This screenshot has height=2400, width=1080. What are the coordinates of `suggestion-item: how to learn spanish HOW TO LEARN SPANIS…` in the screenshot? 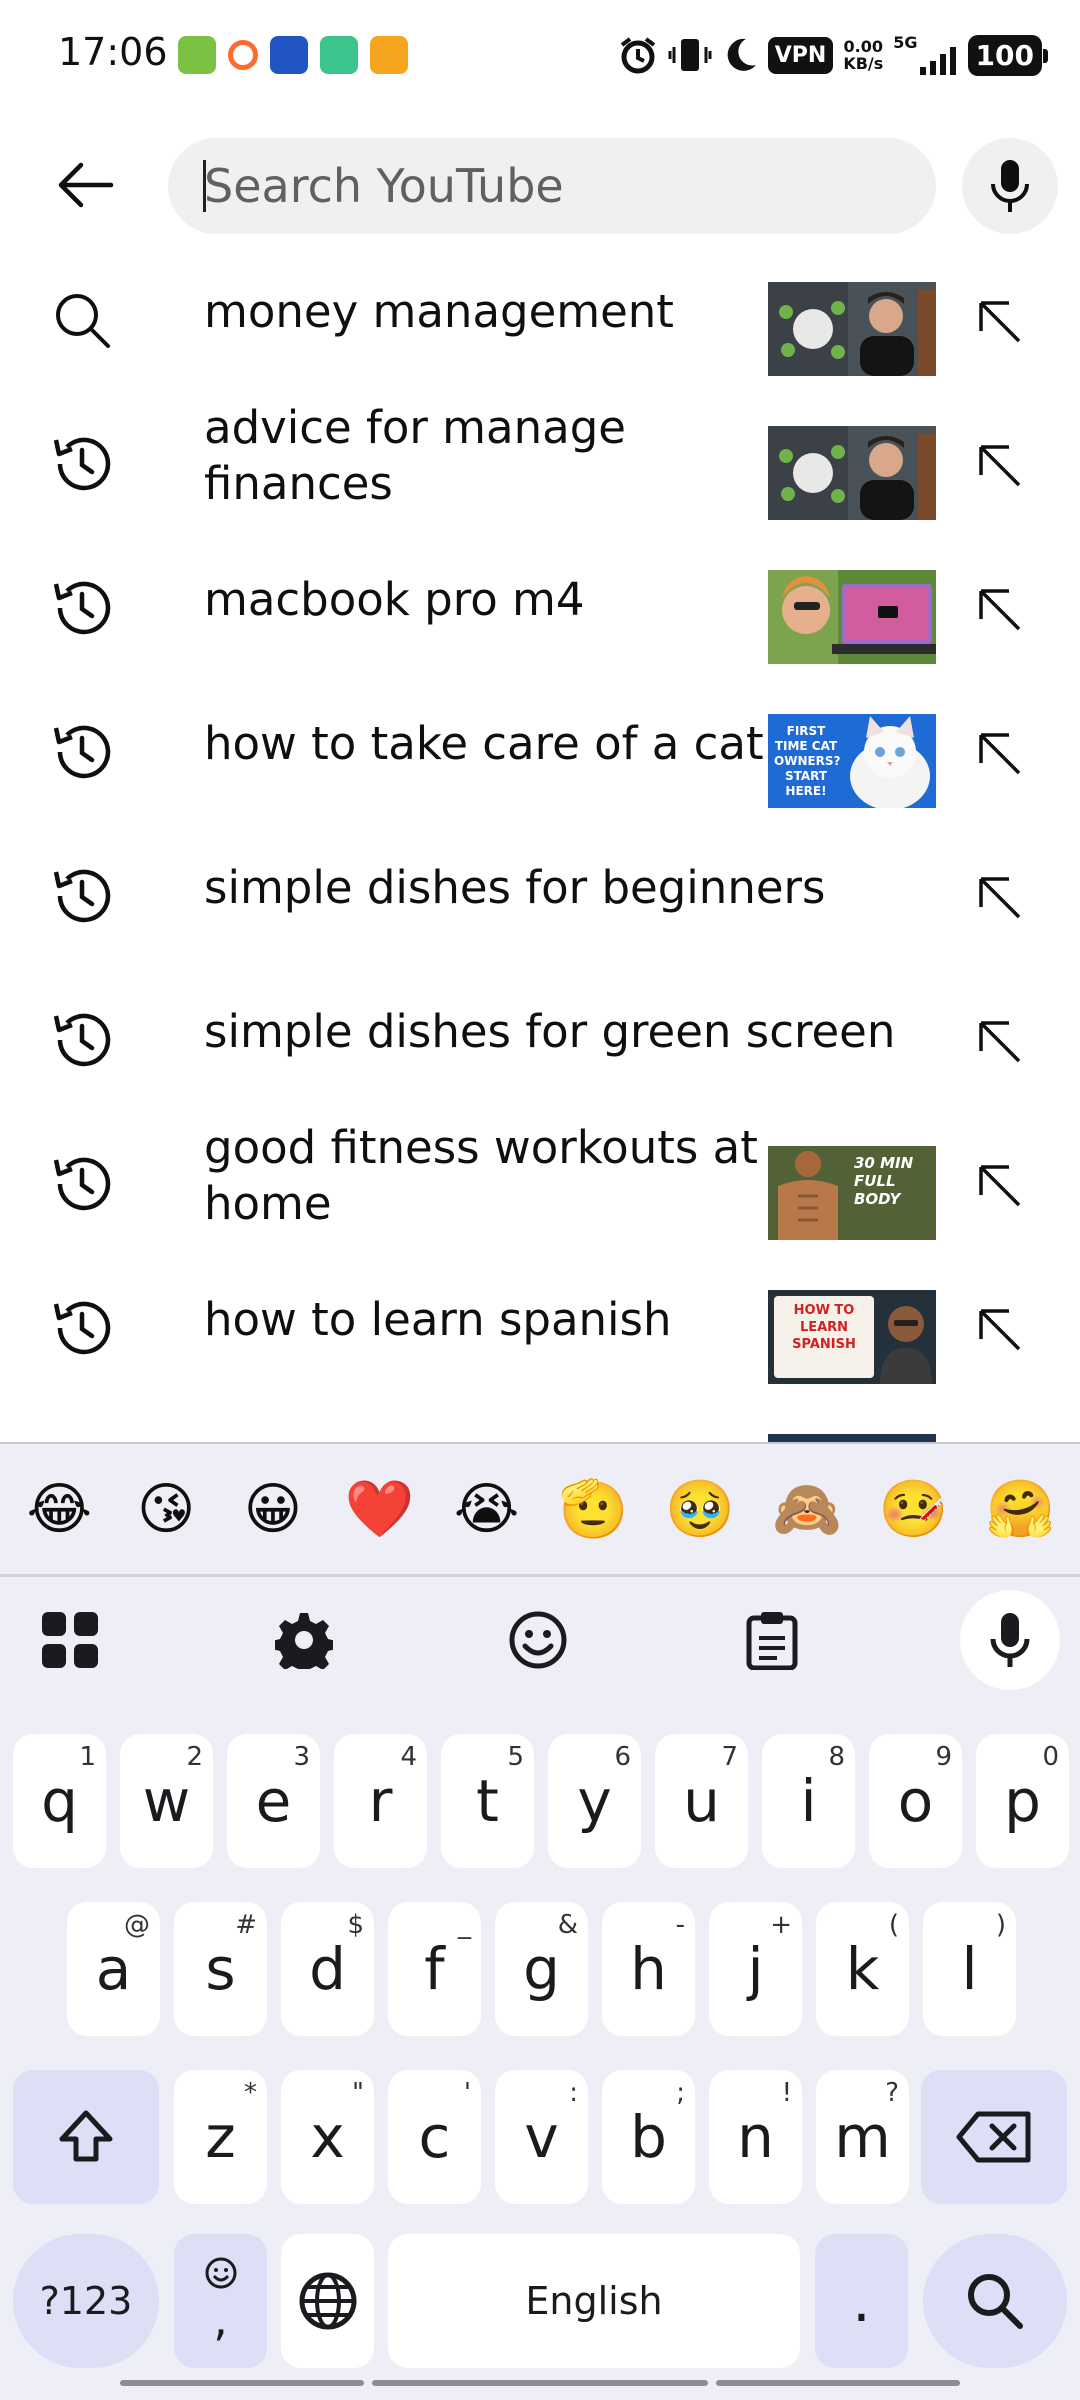 It's located at (540, 1320).